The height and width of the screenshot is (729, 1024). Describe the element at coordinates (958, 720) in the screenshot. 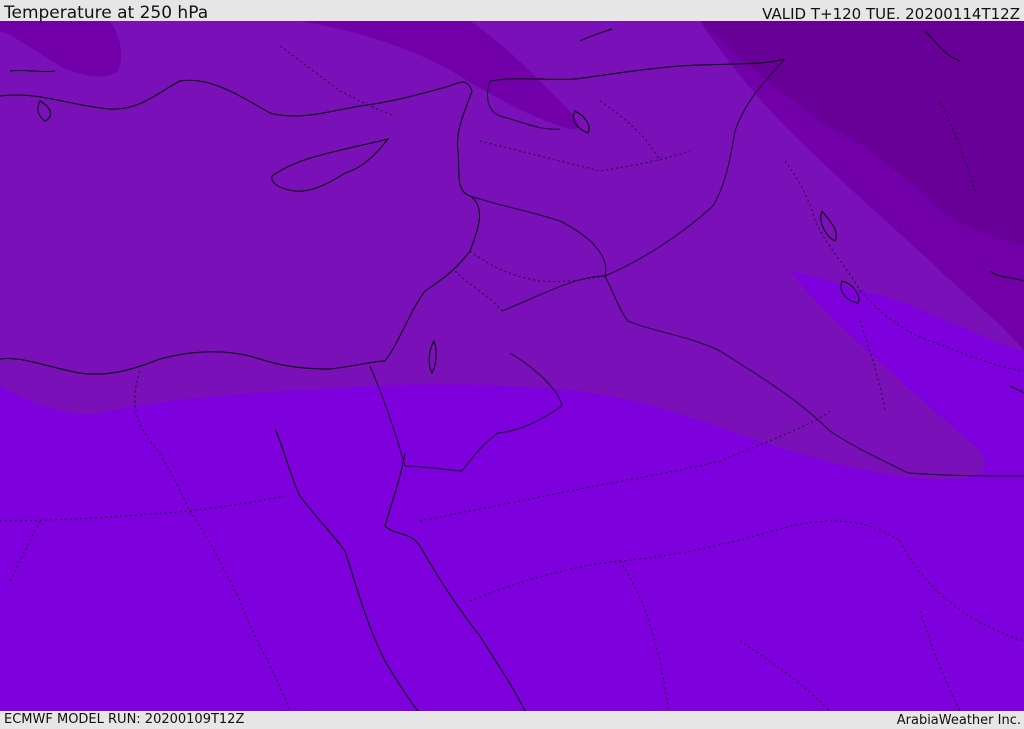

I see `credit-label: ArabiaWeather Inc.` at that location.